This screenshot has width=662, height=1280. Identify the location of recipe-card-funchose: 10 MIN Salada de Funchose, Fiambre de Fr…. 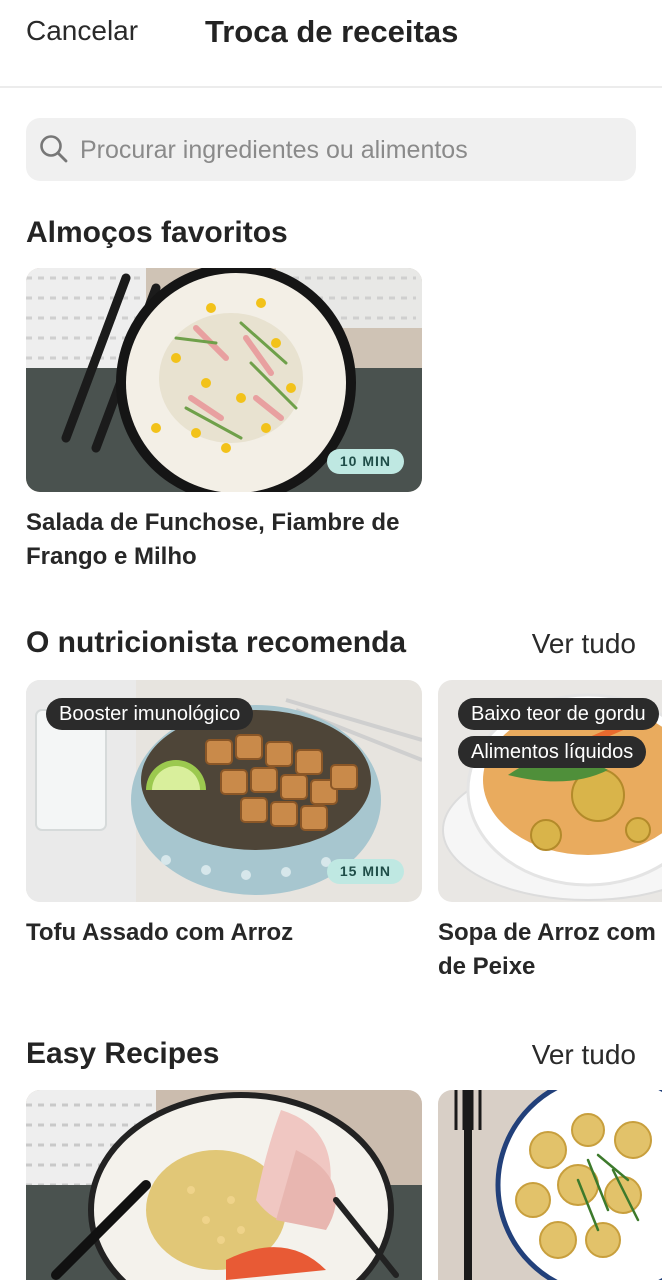
(224, 421).